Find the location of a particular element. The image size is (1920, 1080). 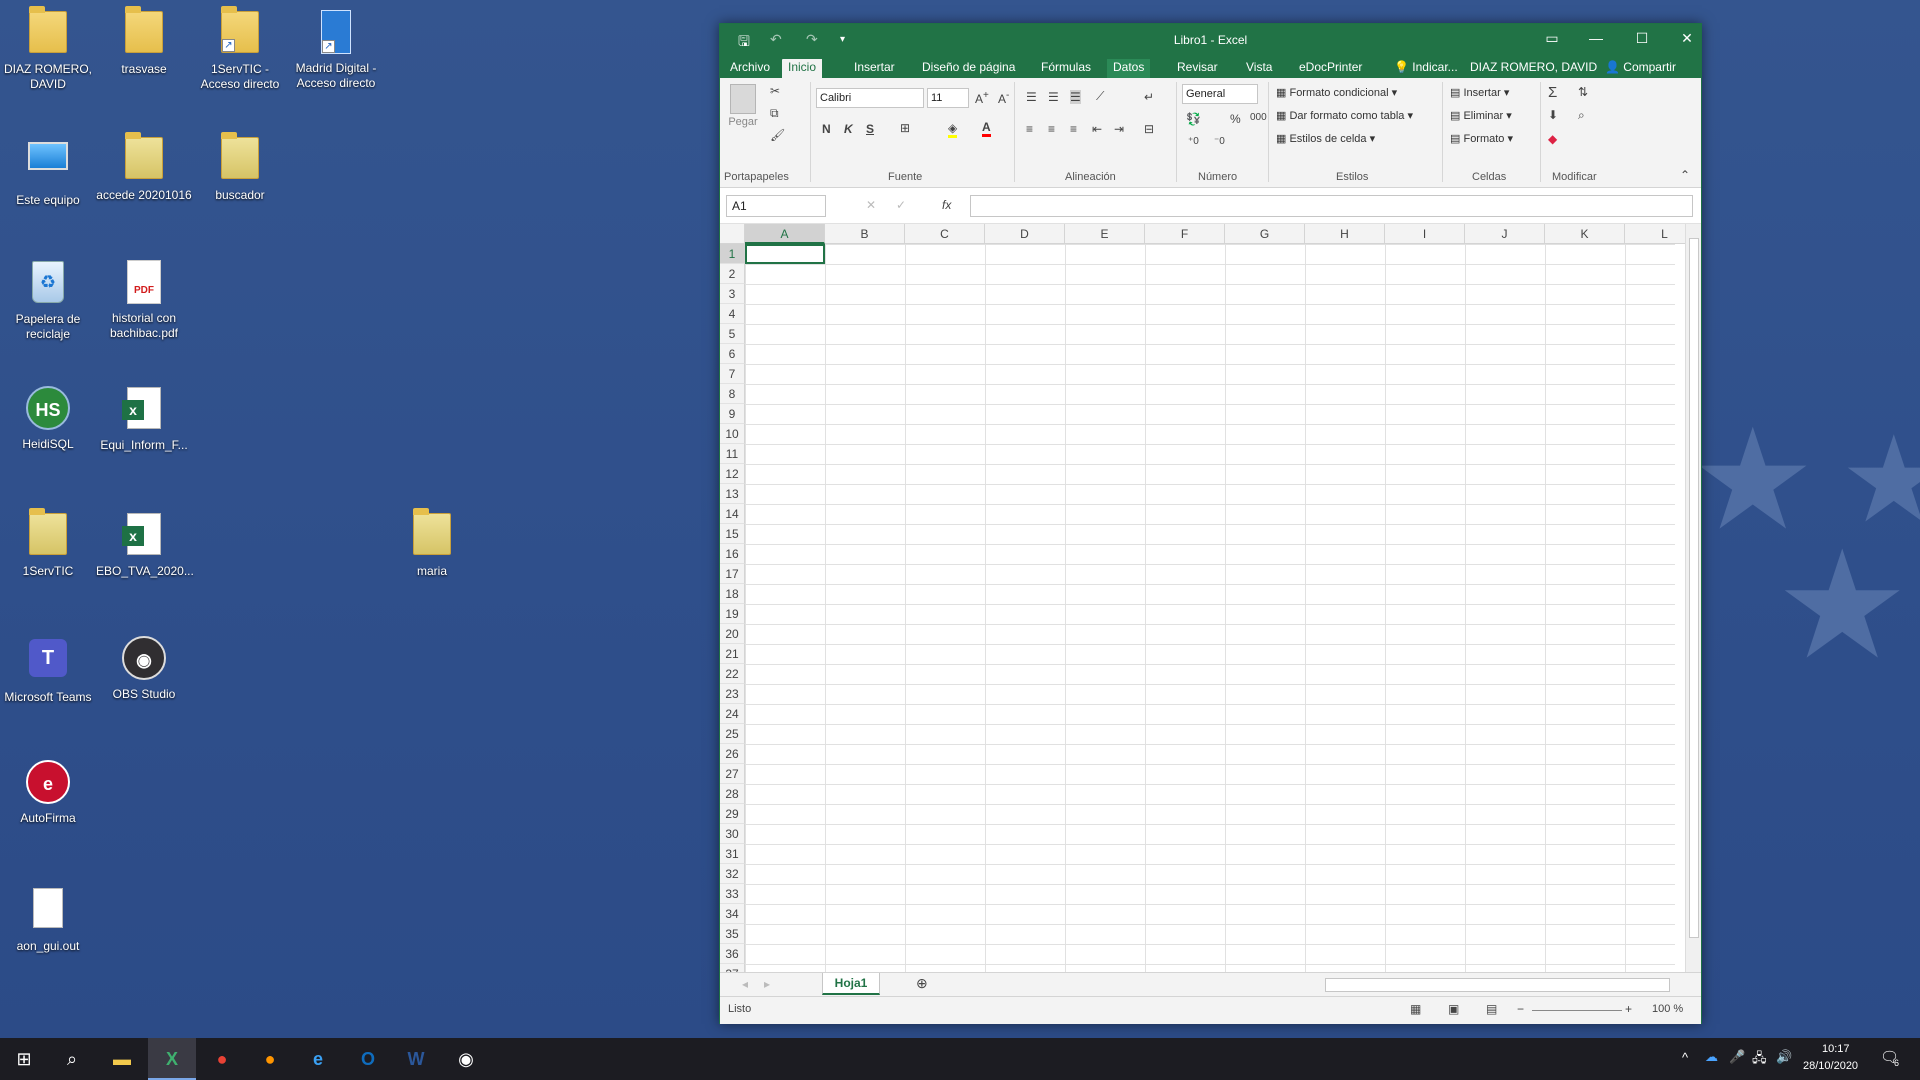

obs-taskbar-icon: ◉ is located at coordinates (466, 1059).